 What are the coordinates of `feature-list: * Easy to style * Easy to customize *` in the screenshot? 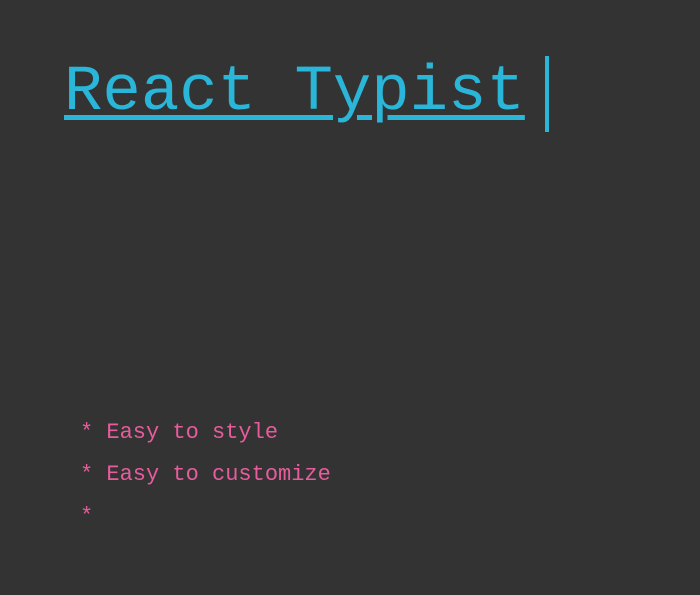 It's located at (205, 475).